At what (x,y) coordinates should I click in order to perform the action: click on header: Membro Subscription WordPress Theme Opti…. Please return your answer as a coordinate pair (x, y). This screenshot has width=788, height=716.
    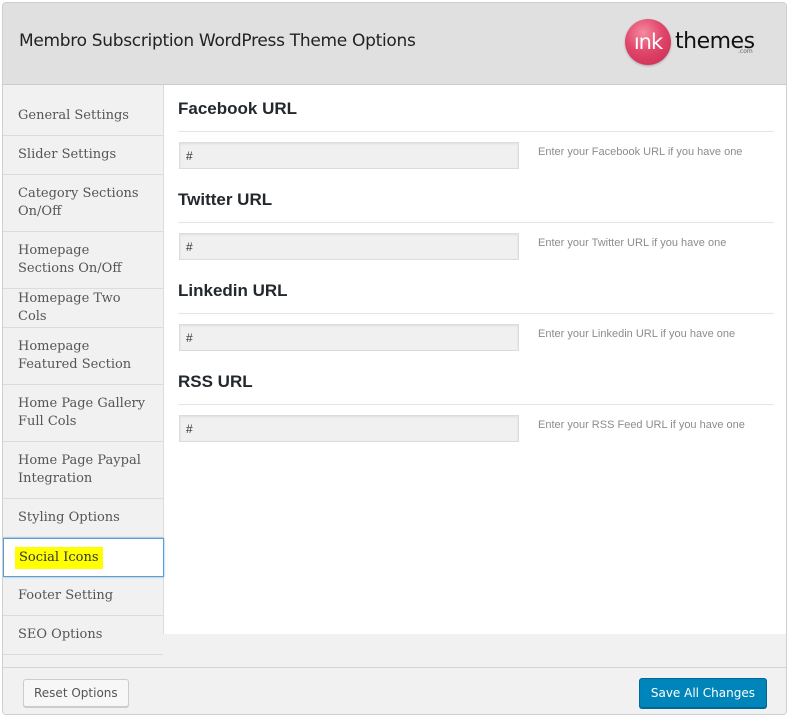
    Looking at the image, I should click on (394, 44).